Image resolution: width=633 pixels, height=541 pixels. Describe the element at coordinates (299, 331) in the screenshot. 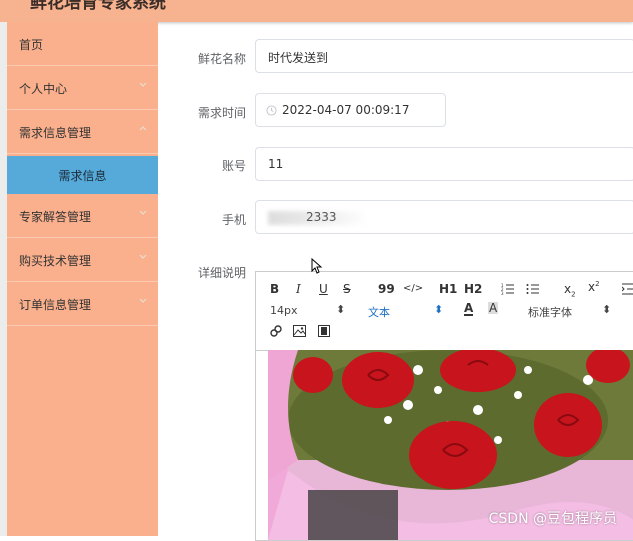

I see `image-icon` at that location.